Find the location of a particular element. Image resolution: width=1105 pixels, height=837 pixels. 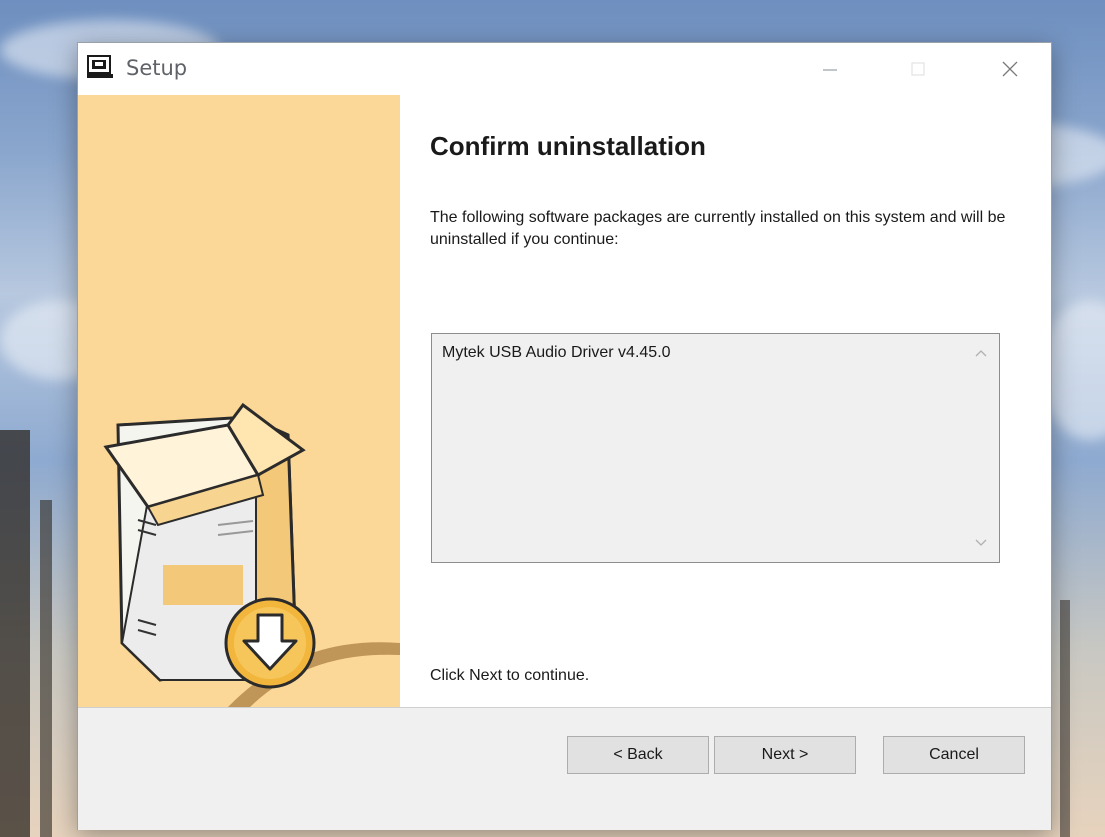

window-title: Setup is located at coordinates (157, 68).